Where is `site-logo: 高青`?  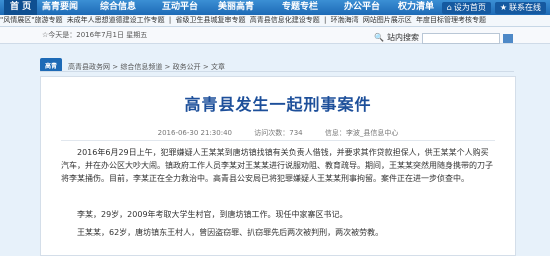
site-logo: 高青 is located at coordinates (51, 65).